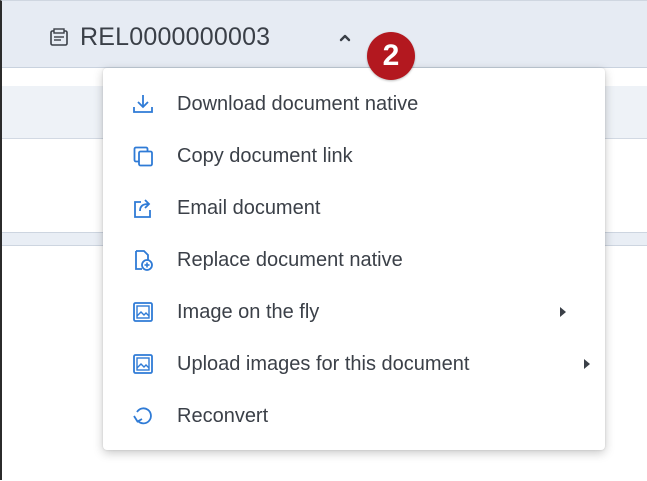 The image size is (647, 481). Describe the element at coordinates (143, 104) in the screenshot. I see `download-icon` at that location.